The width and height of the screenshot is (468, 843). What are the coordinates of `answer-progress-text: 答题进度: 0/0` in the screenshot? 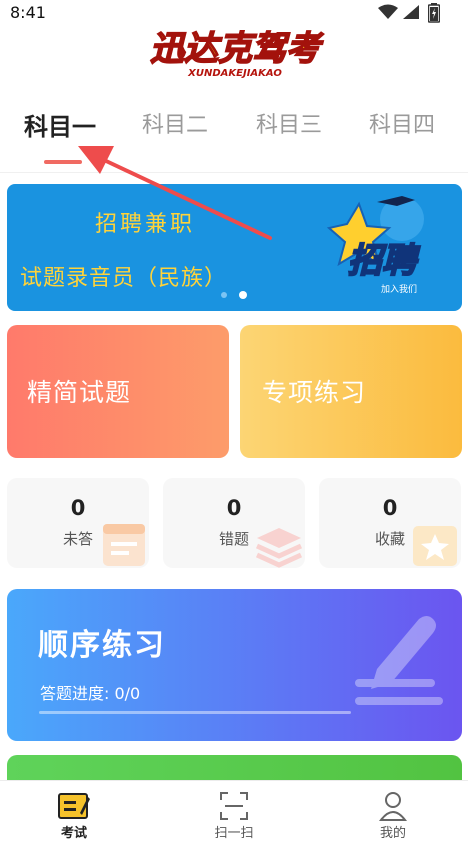 It's located at (90, 693).